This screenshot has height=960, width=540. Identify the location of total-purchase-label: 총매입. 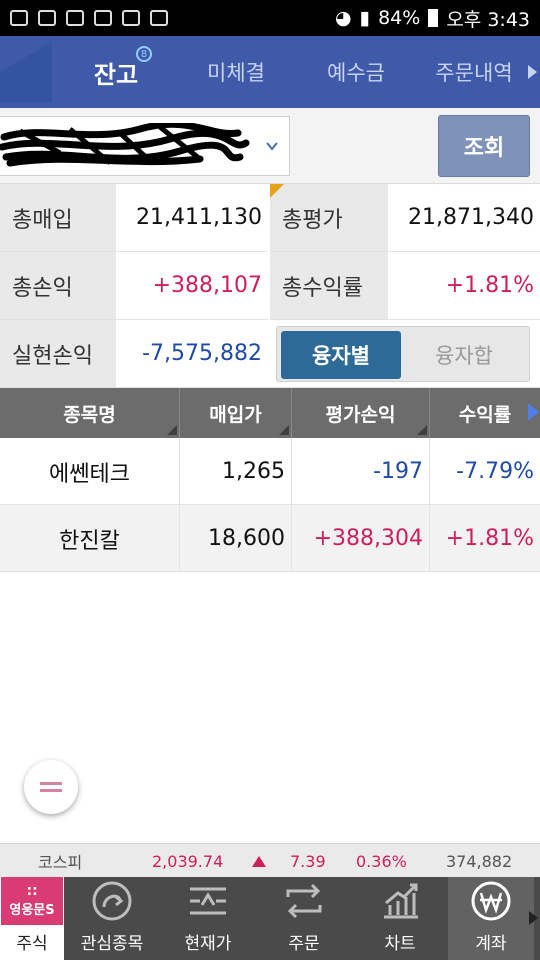
(58, 218).